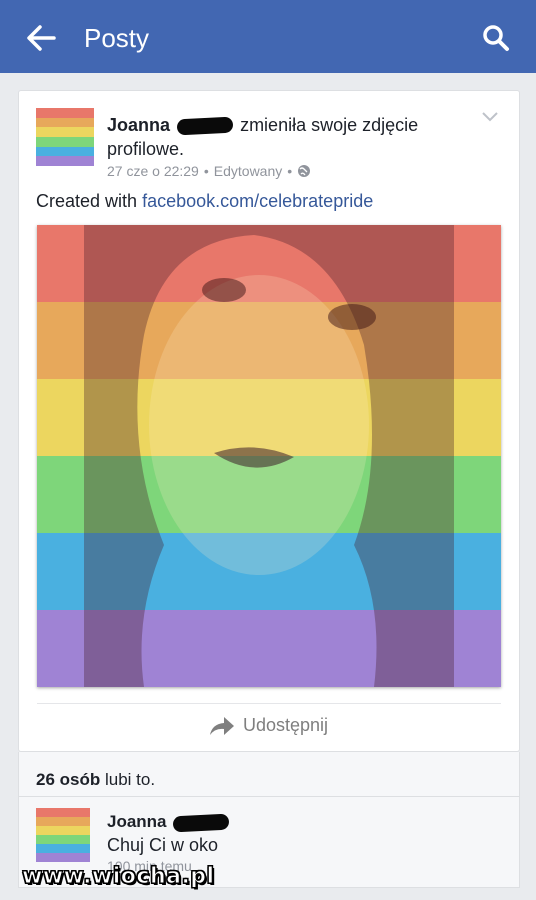 This screenshot has height=900, width=536. What do you see at coordinates (163, 845) in the screenshot?
I see `comment-text: Chuj Ci w oko` at bounding box center [163, 845].